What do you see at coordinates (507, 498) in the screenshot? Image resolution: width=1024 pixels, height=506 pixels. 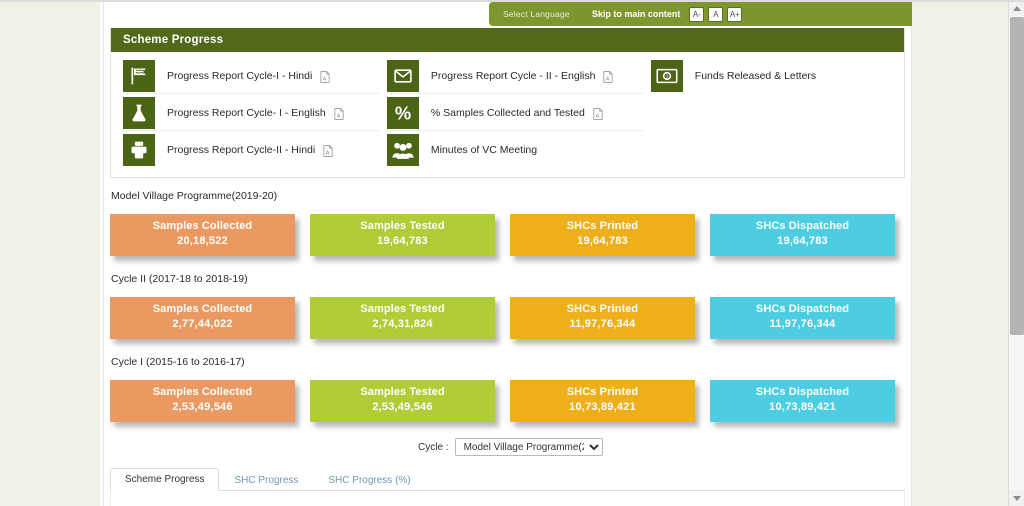 I see `tab-panel-area` at bounding box center [507, 498].